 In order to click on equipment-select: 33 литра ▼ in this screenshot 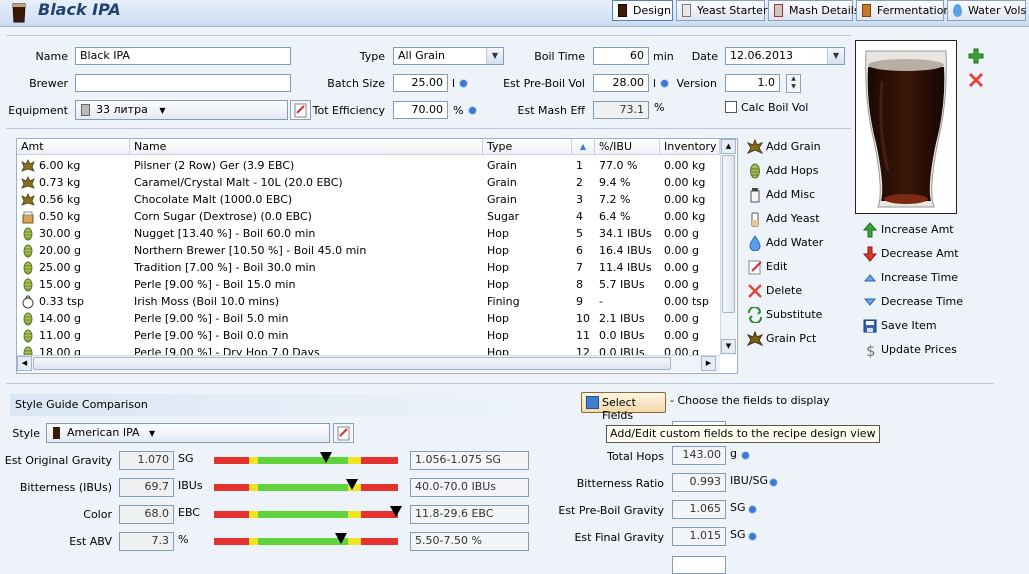, I will do `click(181, 110)`.